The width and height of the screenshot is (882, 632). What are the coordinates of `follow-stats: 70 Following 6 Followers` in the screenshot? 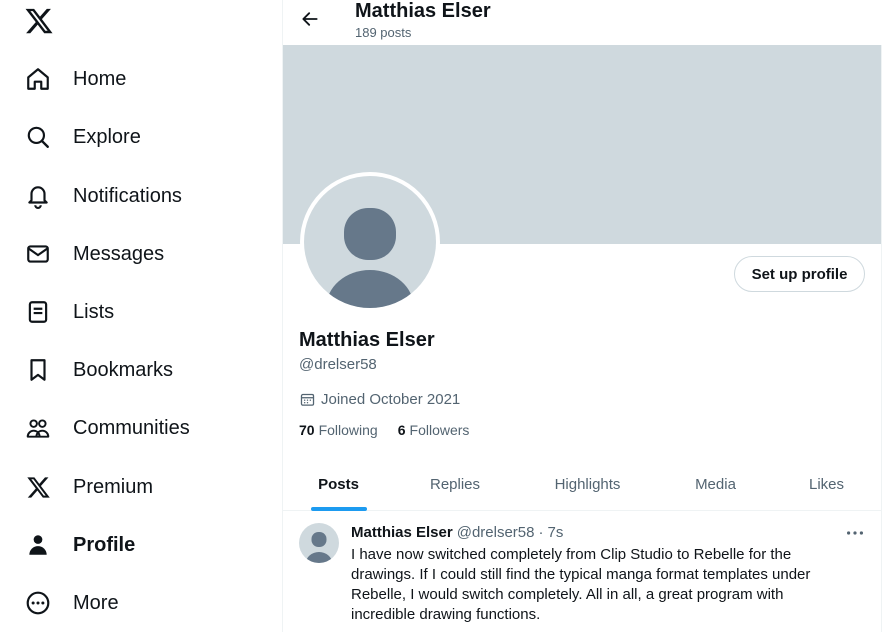 It's located at (394, 430).